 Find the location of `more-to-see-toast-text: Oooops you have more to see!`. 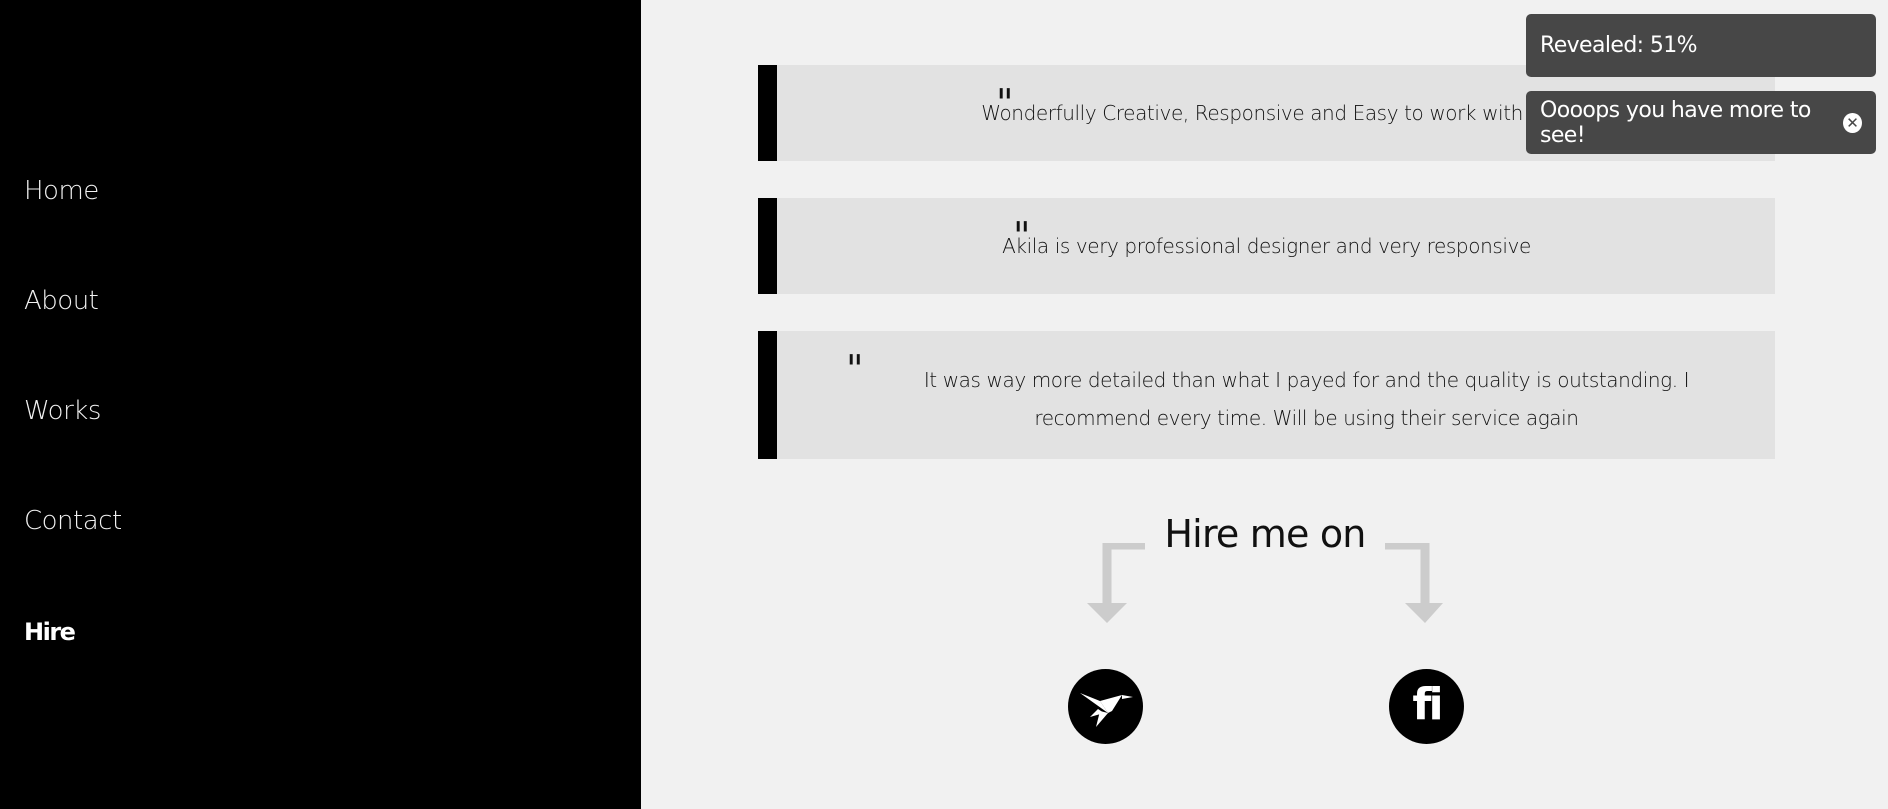

more-to-see-toast-text: Oooops you have more to see! is located at coordinates (1675, 122).